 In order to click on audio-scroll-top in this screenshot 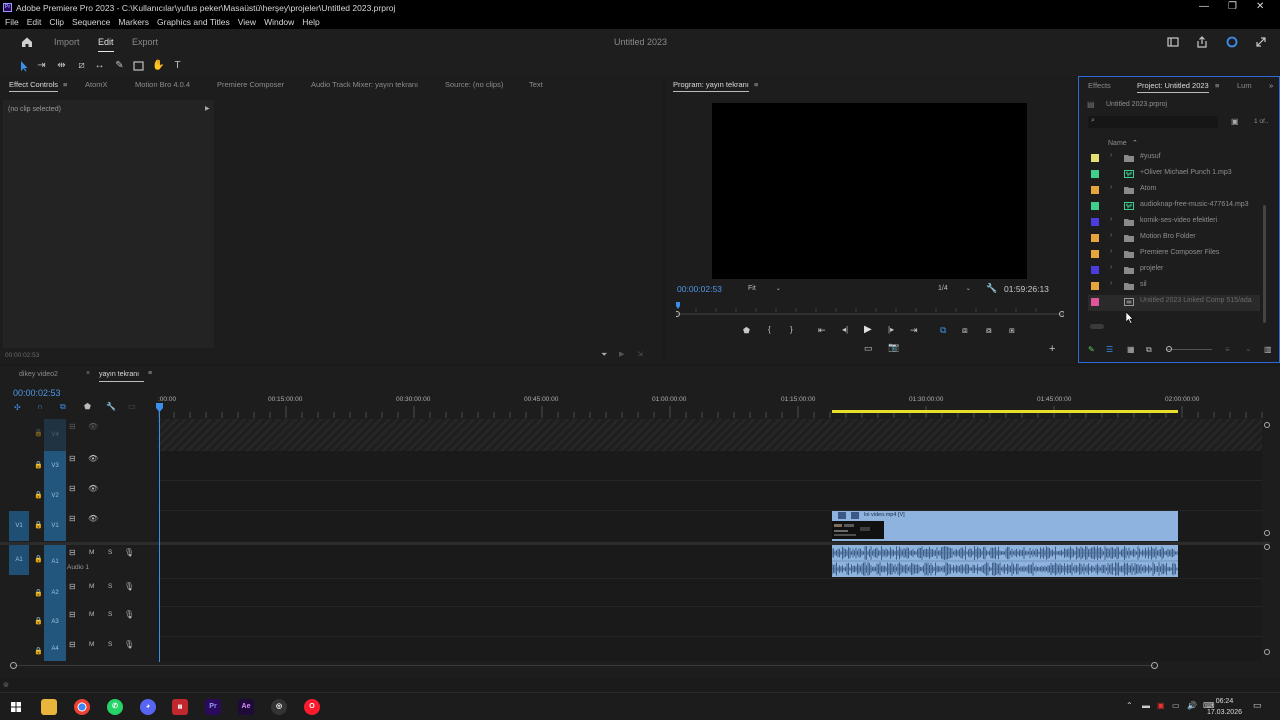, I will do `click(1267, 547)`.